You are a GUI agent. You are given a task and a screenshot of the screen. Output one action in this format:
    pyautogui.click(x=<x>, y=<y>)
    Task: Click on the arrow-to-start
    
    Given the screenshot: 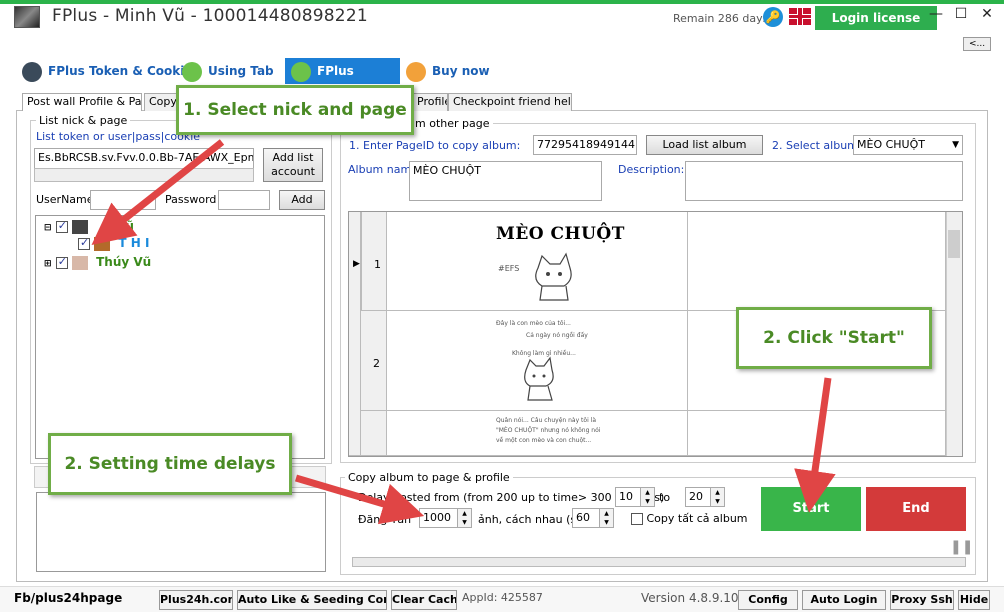 What is the action you would take?
    pyautogui.click(x=815, y=445)
    